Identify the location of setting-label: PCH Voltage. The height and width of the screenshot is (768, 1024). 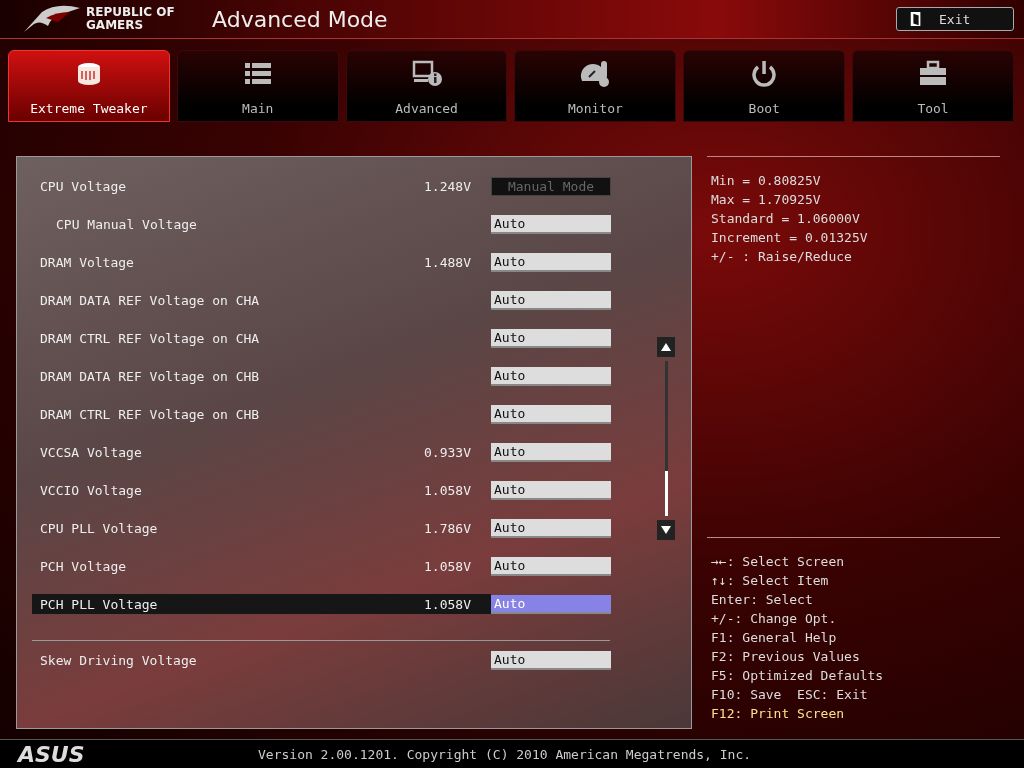
(146, 566).